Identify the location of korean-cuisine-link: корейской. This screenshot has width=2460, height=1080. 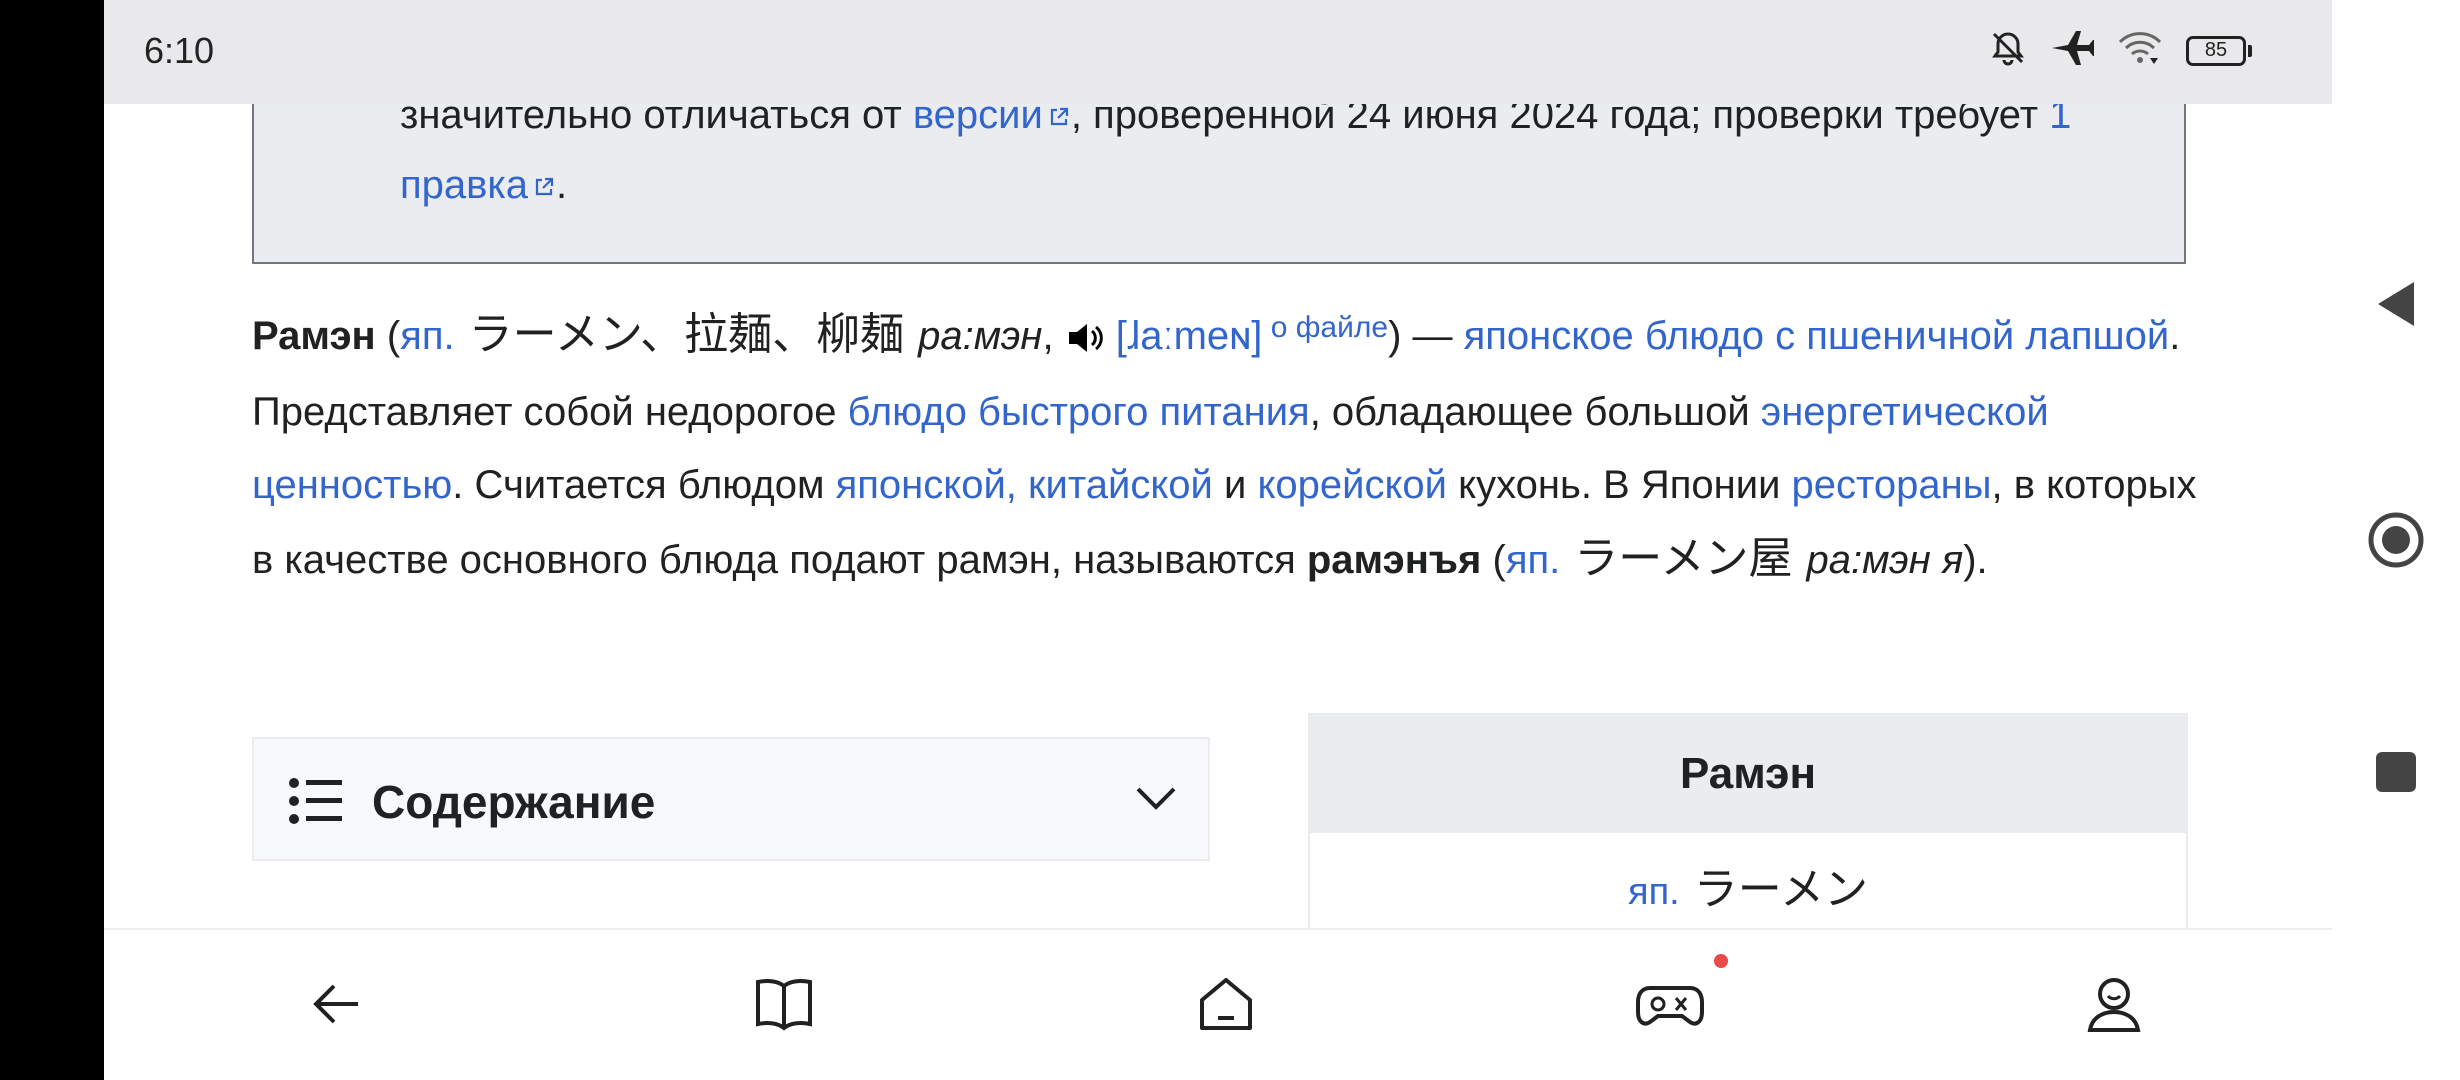
(1352, 485).